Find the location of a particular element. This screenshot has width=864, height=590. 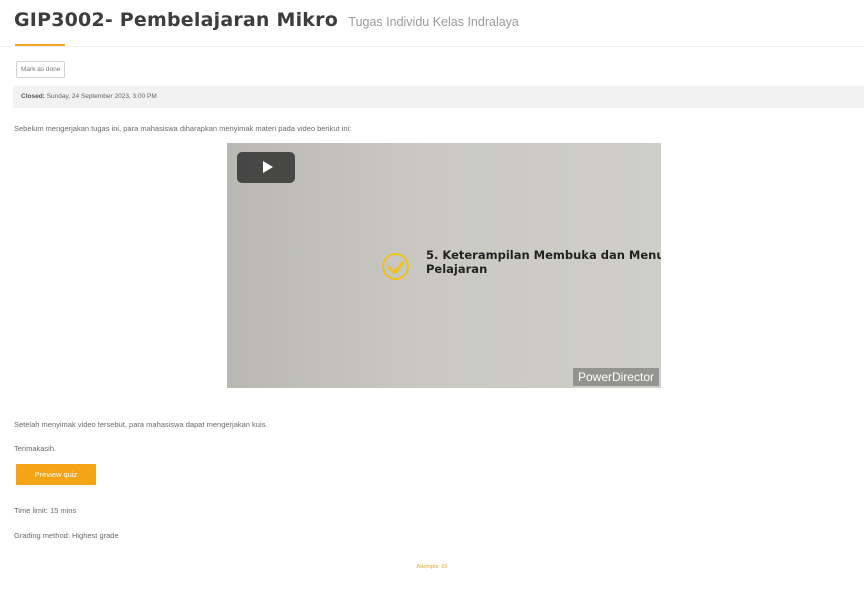

time-limit: Time limit: 15 mins is located at coordinates (45, 510).